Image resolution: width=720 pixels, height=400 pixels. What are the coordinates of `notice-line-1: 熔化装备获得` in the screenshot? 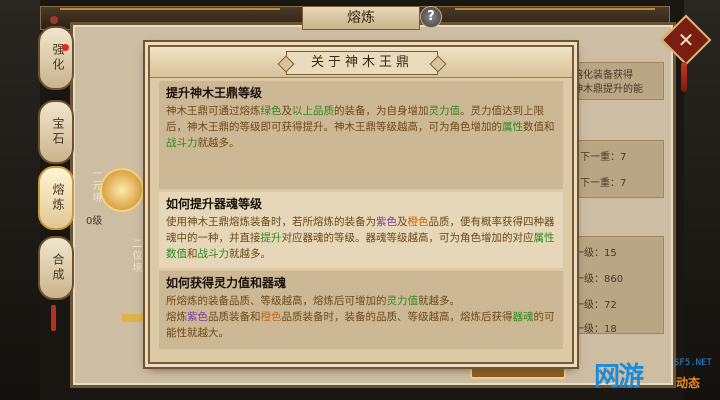 It's located at (603, 75).